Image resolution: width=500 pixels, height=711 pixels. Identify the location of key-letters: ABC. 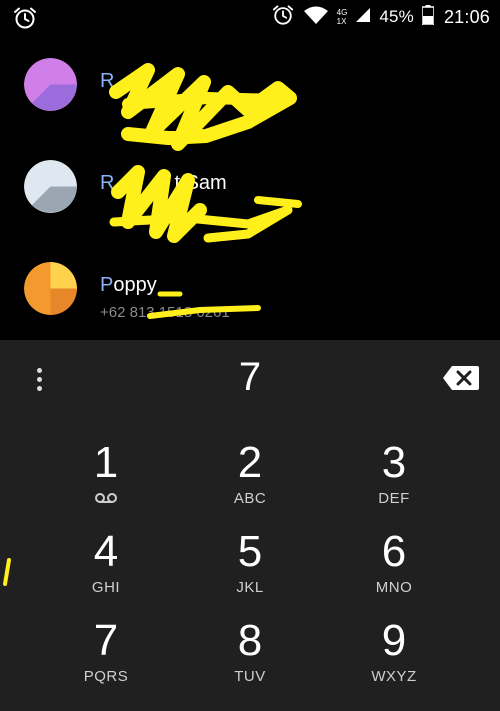
(250, 498).